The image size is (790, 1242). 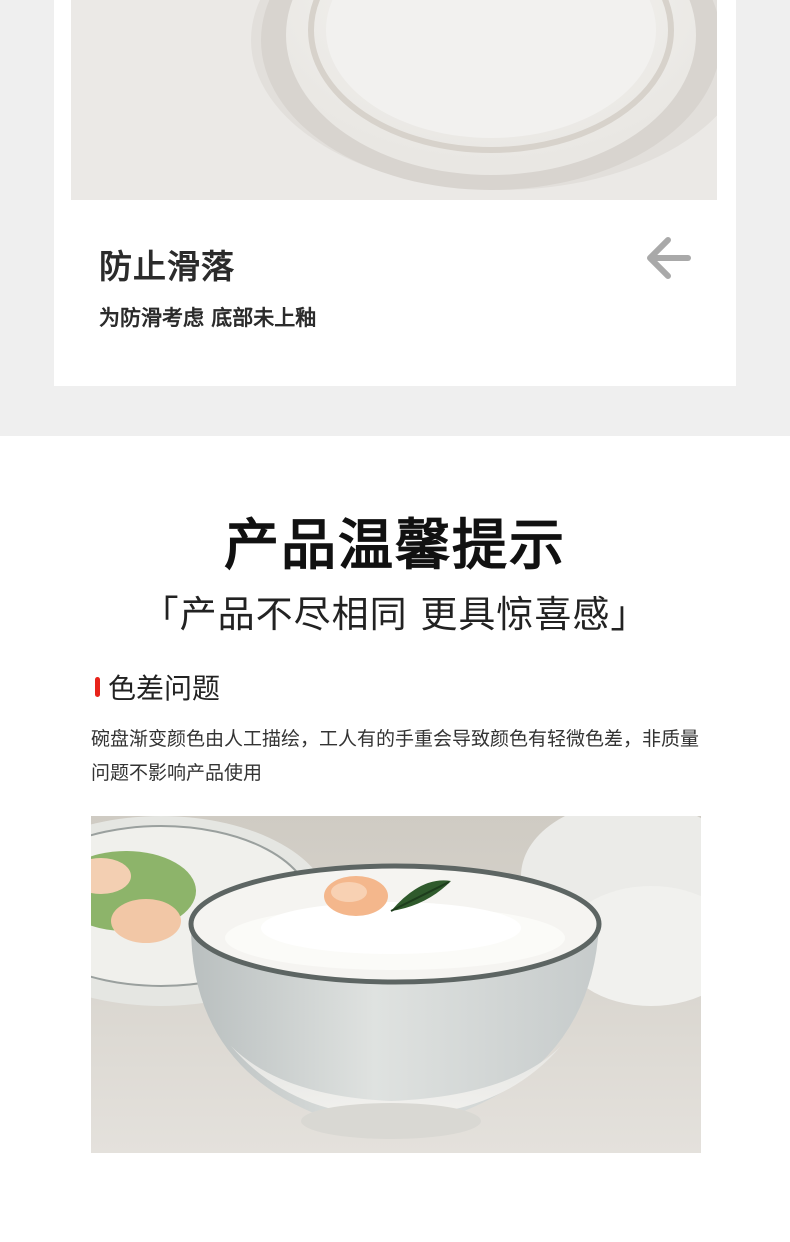 What do you see at coordinates (97, 687) in the screenshot?
I see `heading-accent-bar` at bounding box center [97, 687].